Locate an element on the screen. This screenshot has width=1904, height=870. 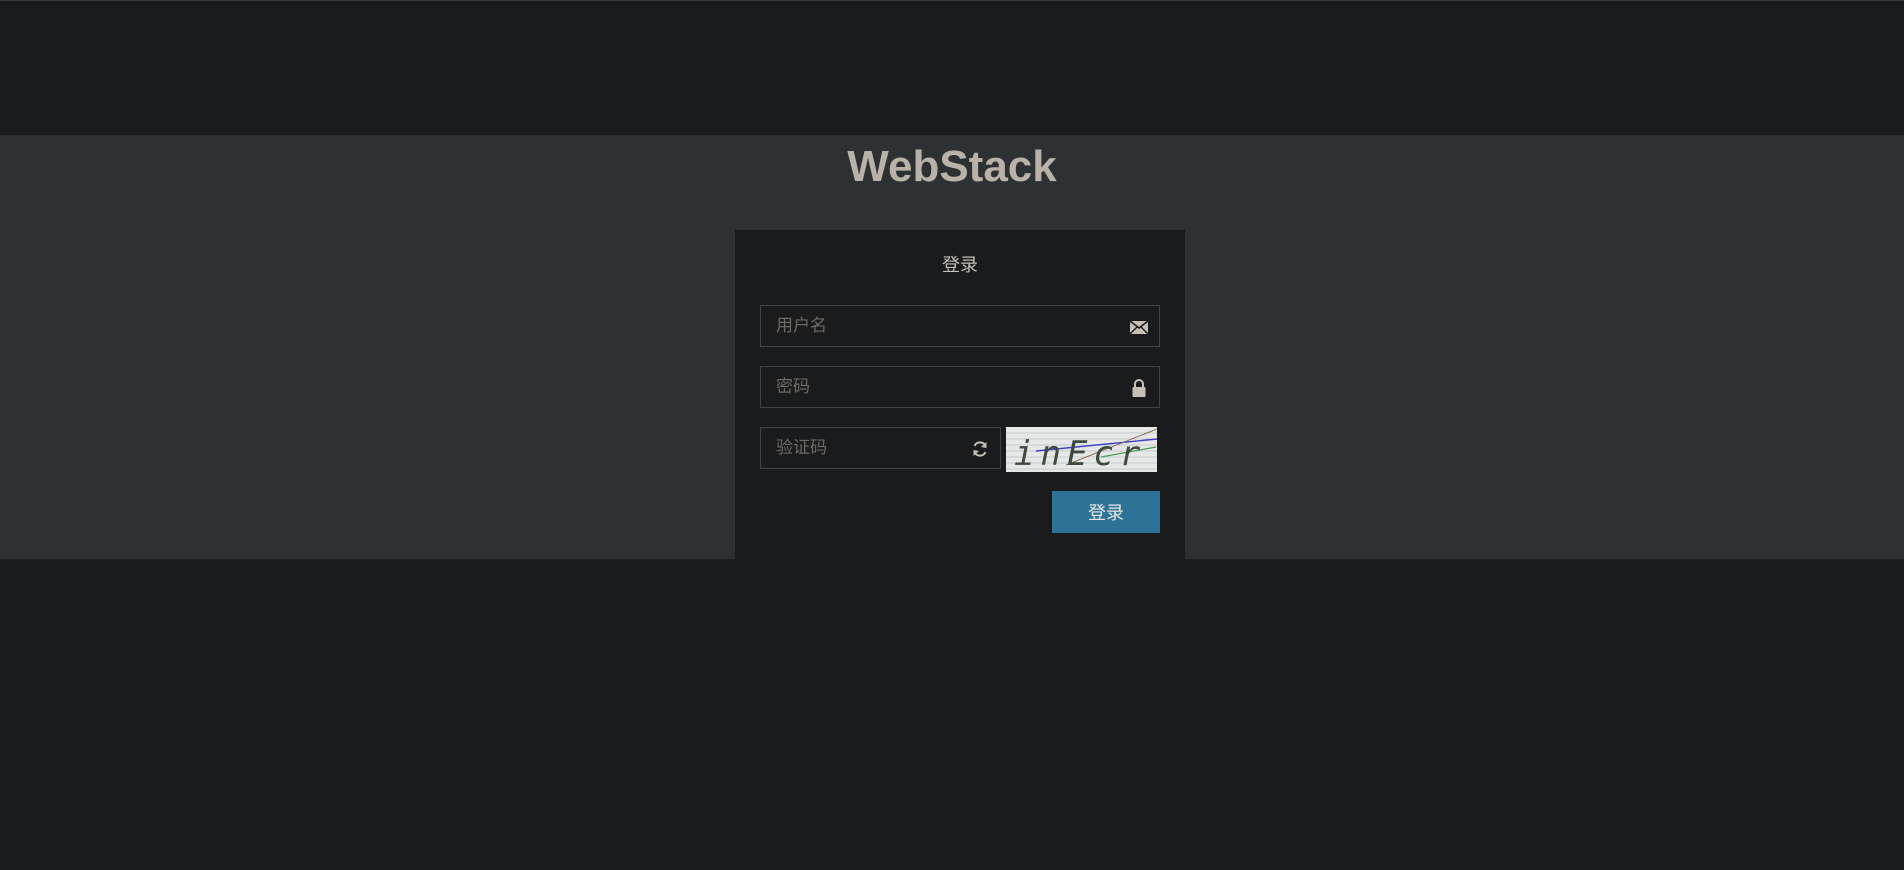
password-input is located at coordinates (960, 387).